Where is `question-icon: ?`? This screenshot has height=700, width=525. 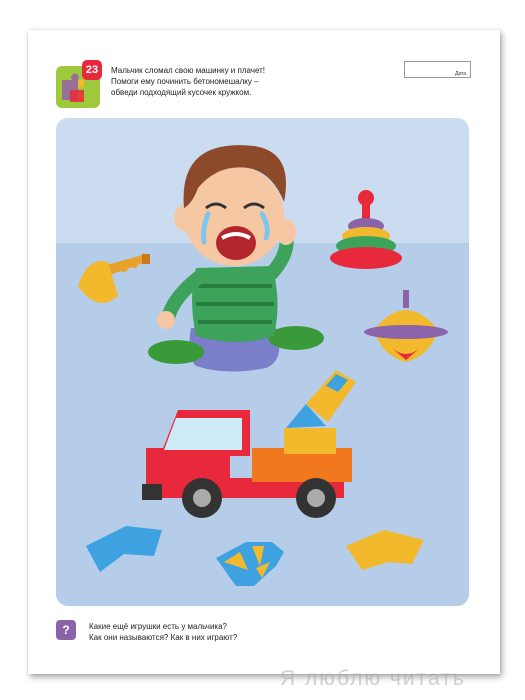
question-icon: ? is located at coordinates (66, 630).